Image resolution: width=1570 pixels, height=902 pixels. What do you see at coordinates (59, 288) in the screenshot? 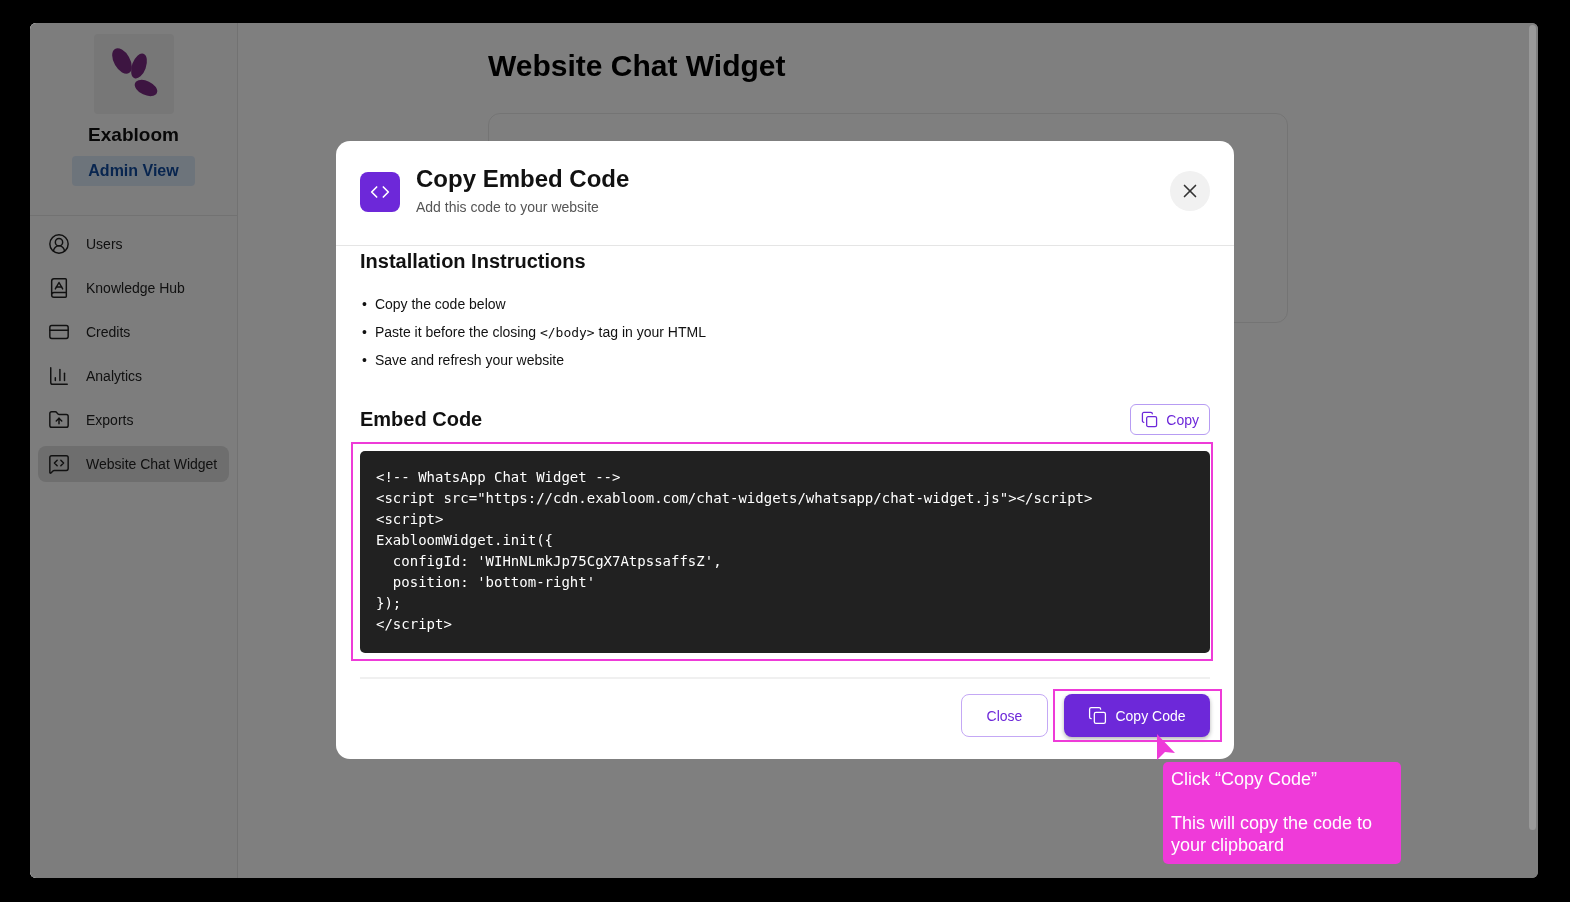
I see `book-icon` at bounding box center [59, 288].